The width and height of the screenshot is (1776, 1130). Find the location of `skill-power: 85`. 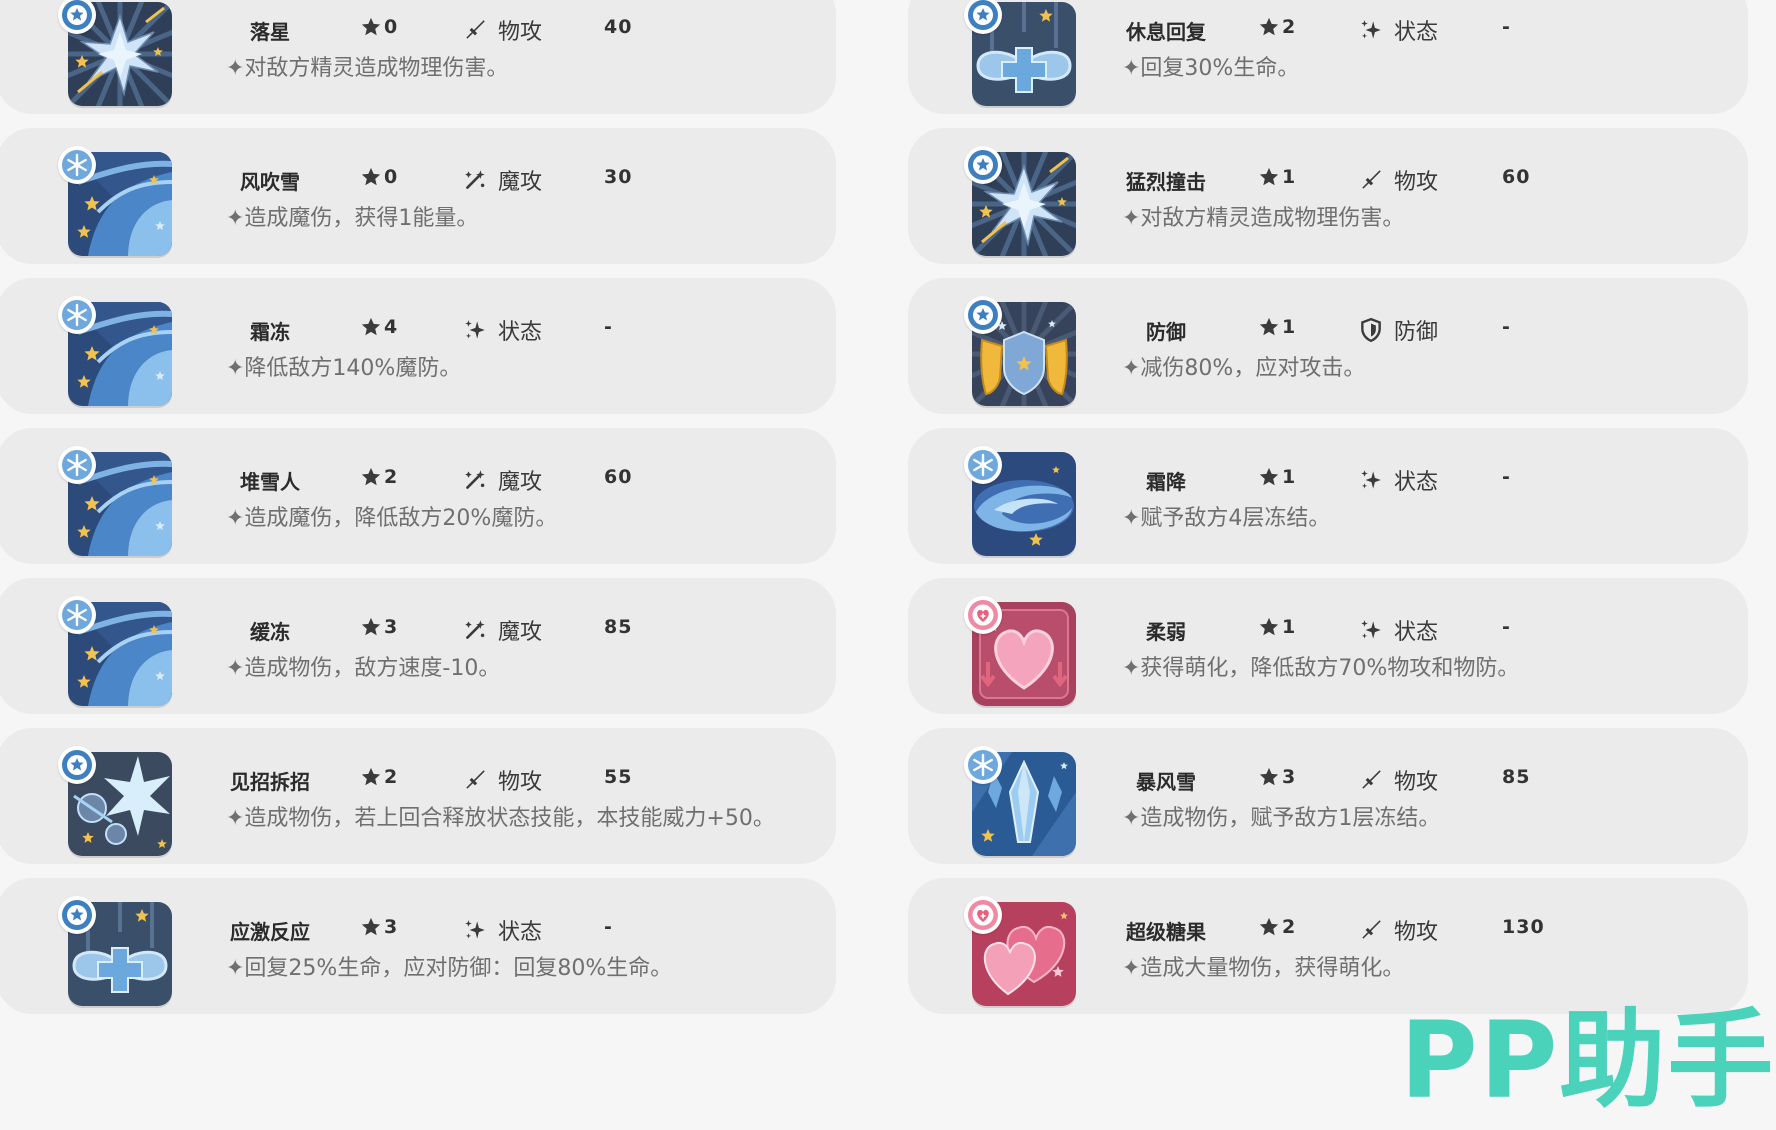

skill-power: 85 is located at coordinates (1516, 777).